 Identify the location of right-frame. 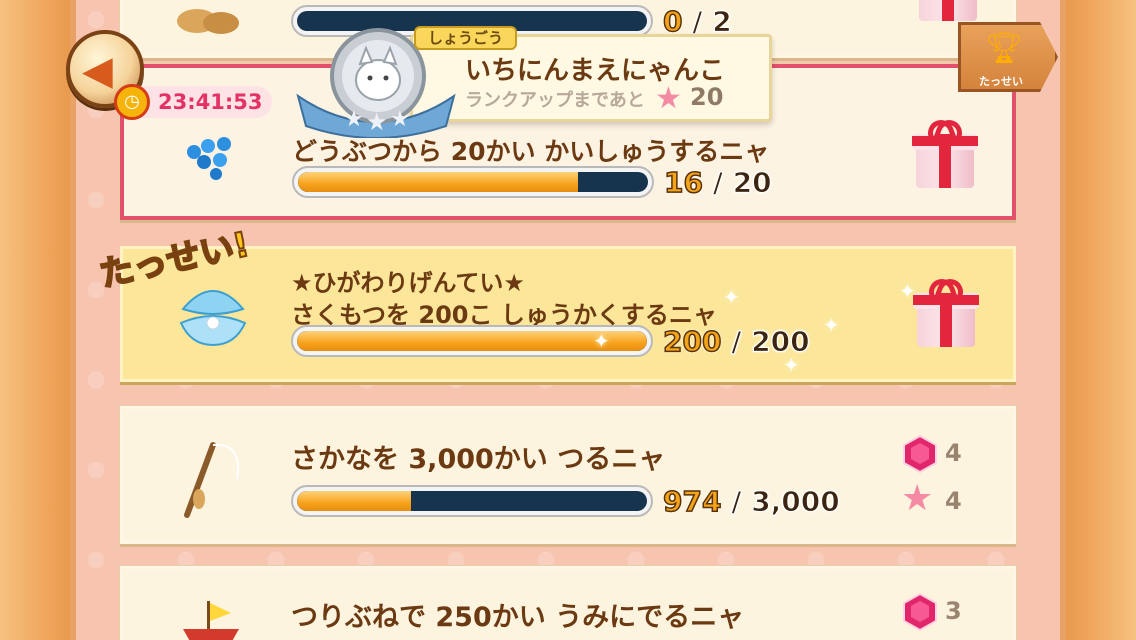
(1101, 320).